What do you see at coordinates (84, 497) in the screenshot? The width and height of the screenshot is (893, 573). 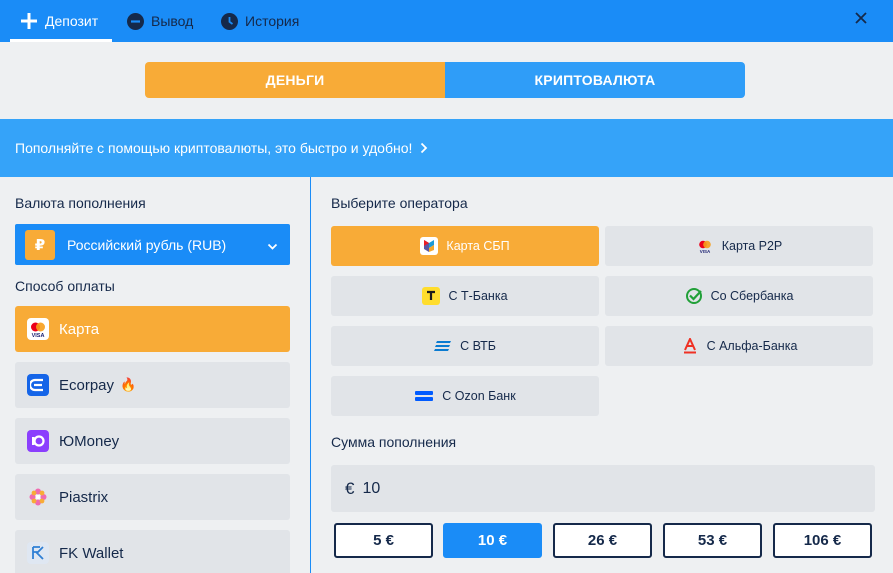 I see `method-piastrix-label: Piastrix` at bounding box center [84, 497].